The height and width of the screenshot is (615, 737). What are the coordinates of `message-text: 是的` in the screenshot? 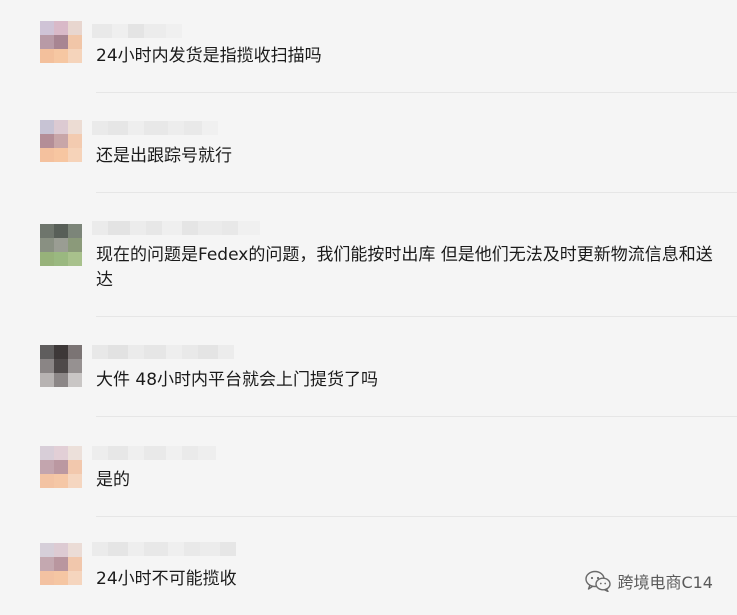 It's located at (113, 480).